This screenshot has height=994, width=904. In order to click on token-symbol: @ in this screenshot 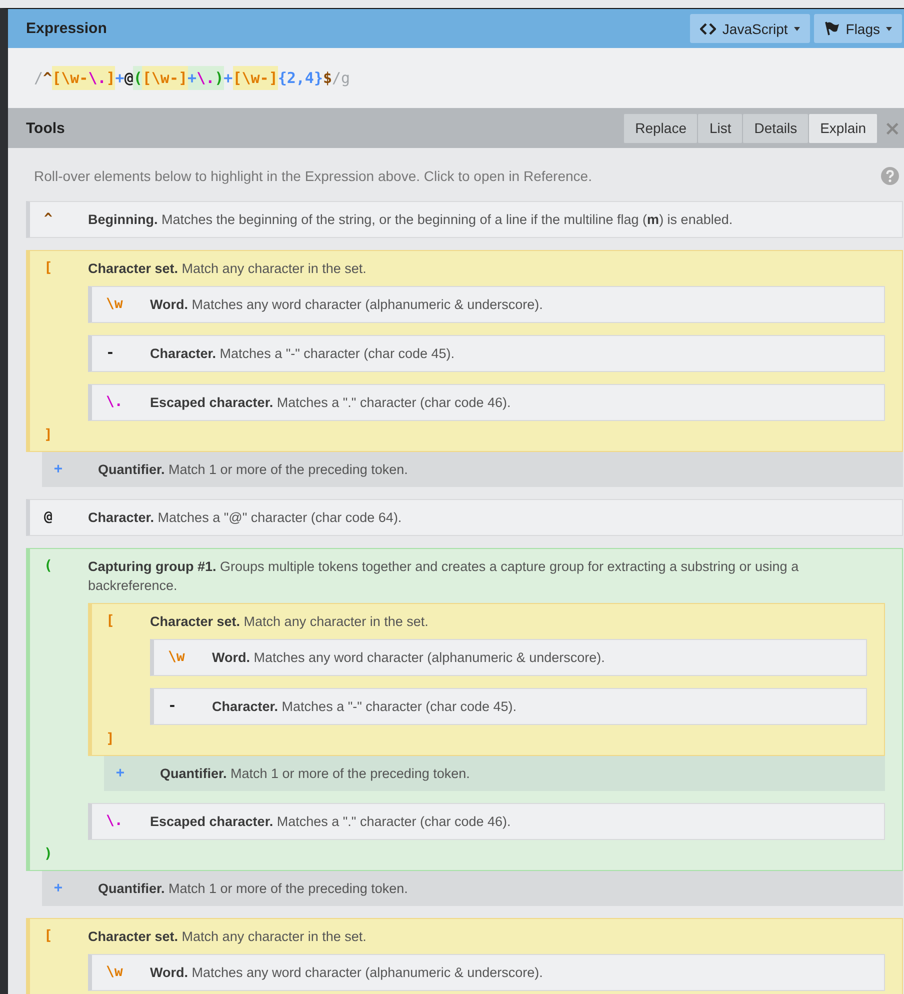, I will do `click(49, 517)`.